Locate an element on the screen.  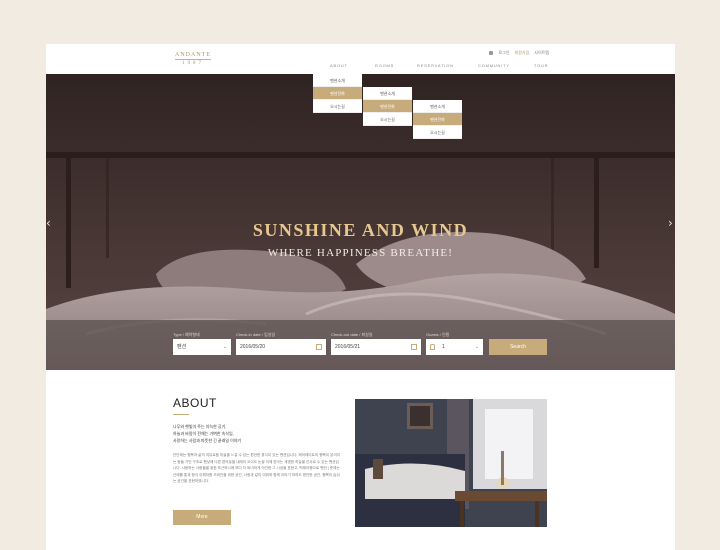
sitemap-link: 사이트맵 is located at coordinates (541, 53).